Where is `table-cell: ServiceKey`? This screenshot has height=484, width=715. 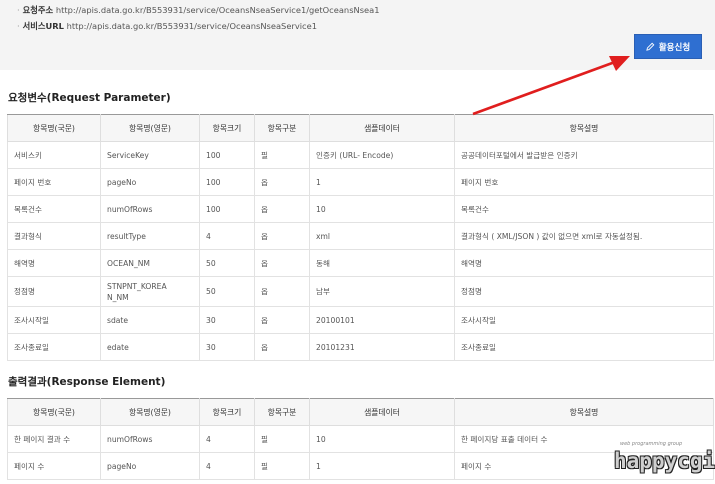
table-cell: ServiceKey is located at coordinates (150, 155).